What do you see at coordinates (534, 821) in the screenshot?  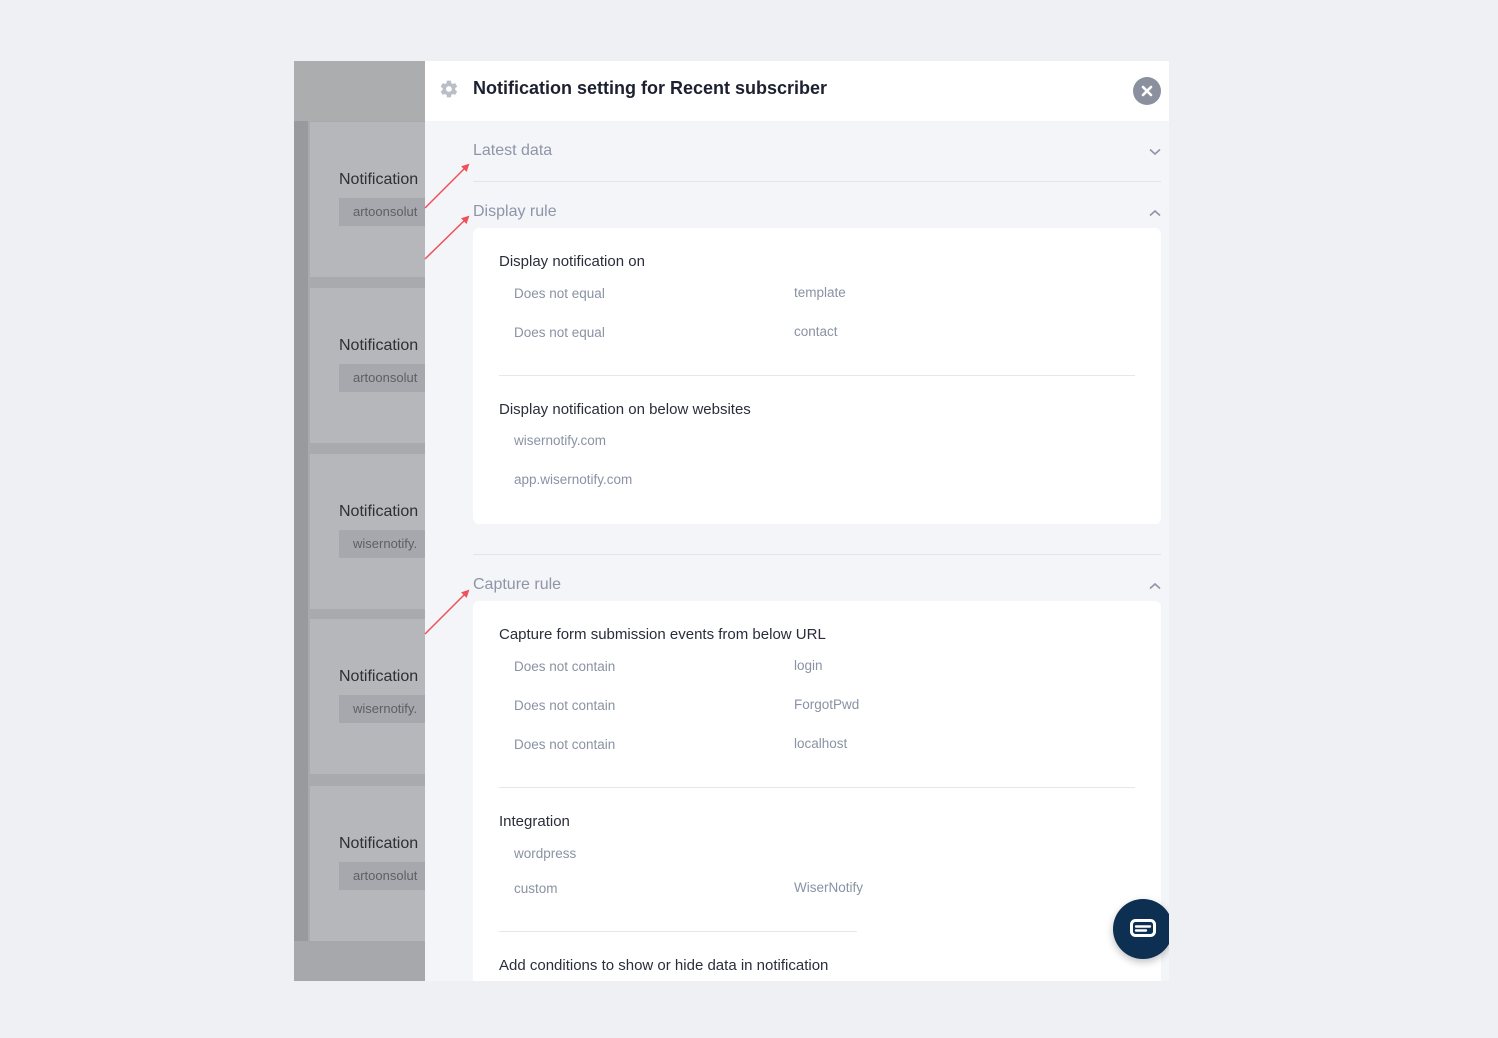 I see `integration-heading: Integration` at bounding box center [534, 821].